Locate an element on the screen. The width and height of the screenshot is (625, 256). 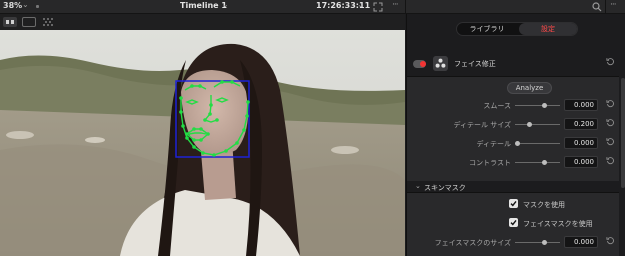
divider-icon is located at coordinates (37, 6).